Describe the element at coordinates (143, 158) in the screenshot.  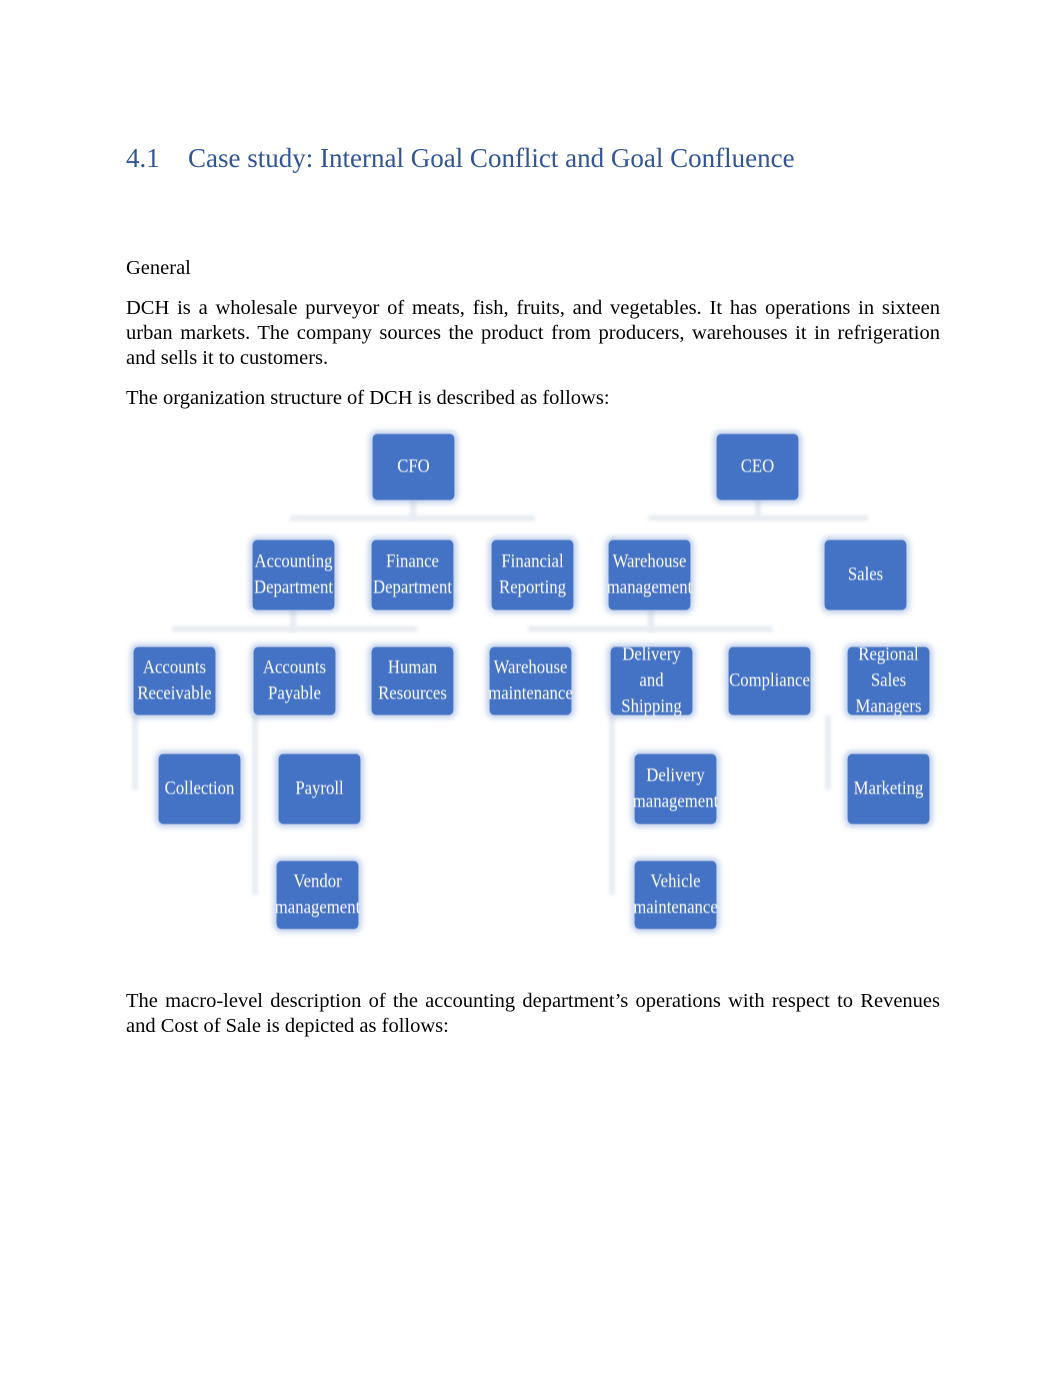
I see `section-number: 4.1` at that location.